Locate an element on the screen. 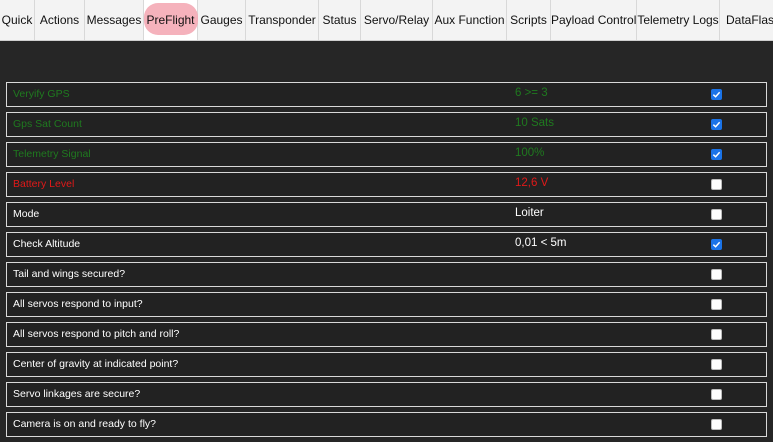 This screenshot has height=442, width=773. tab-label: Transponder is located at coordinates (282, 20).